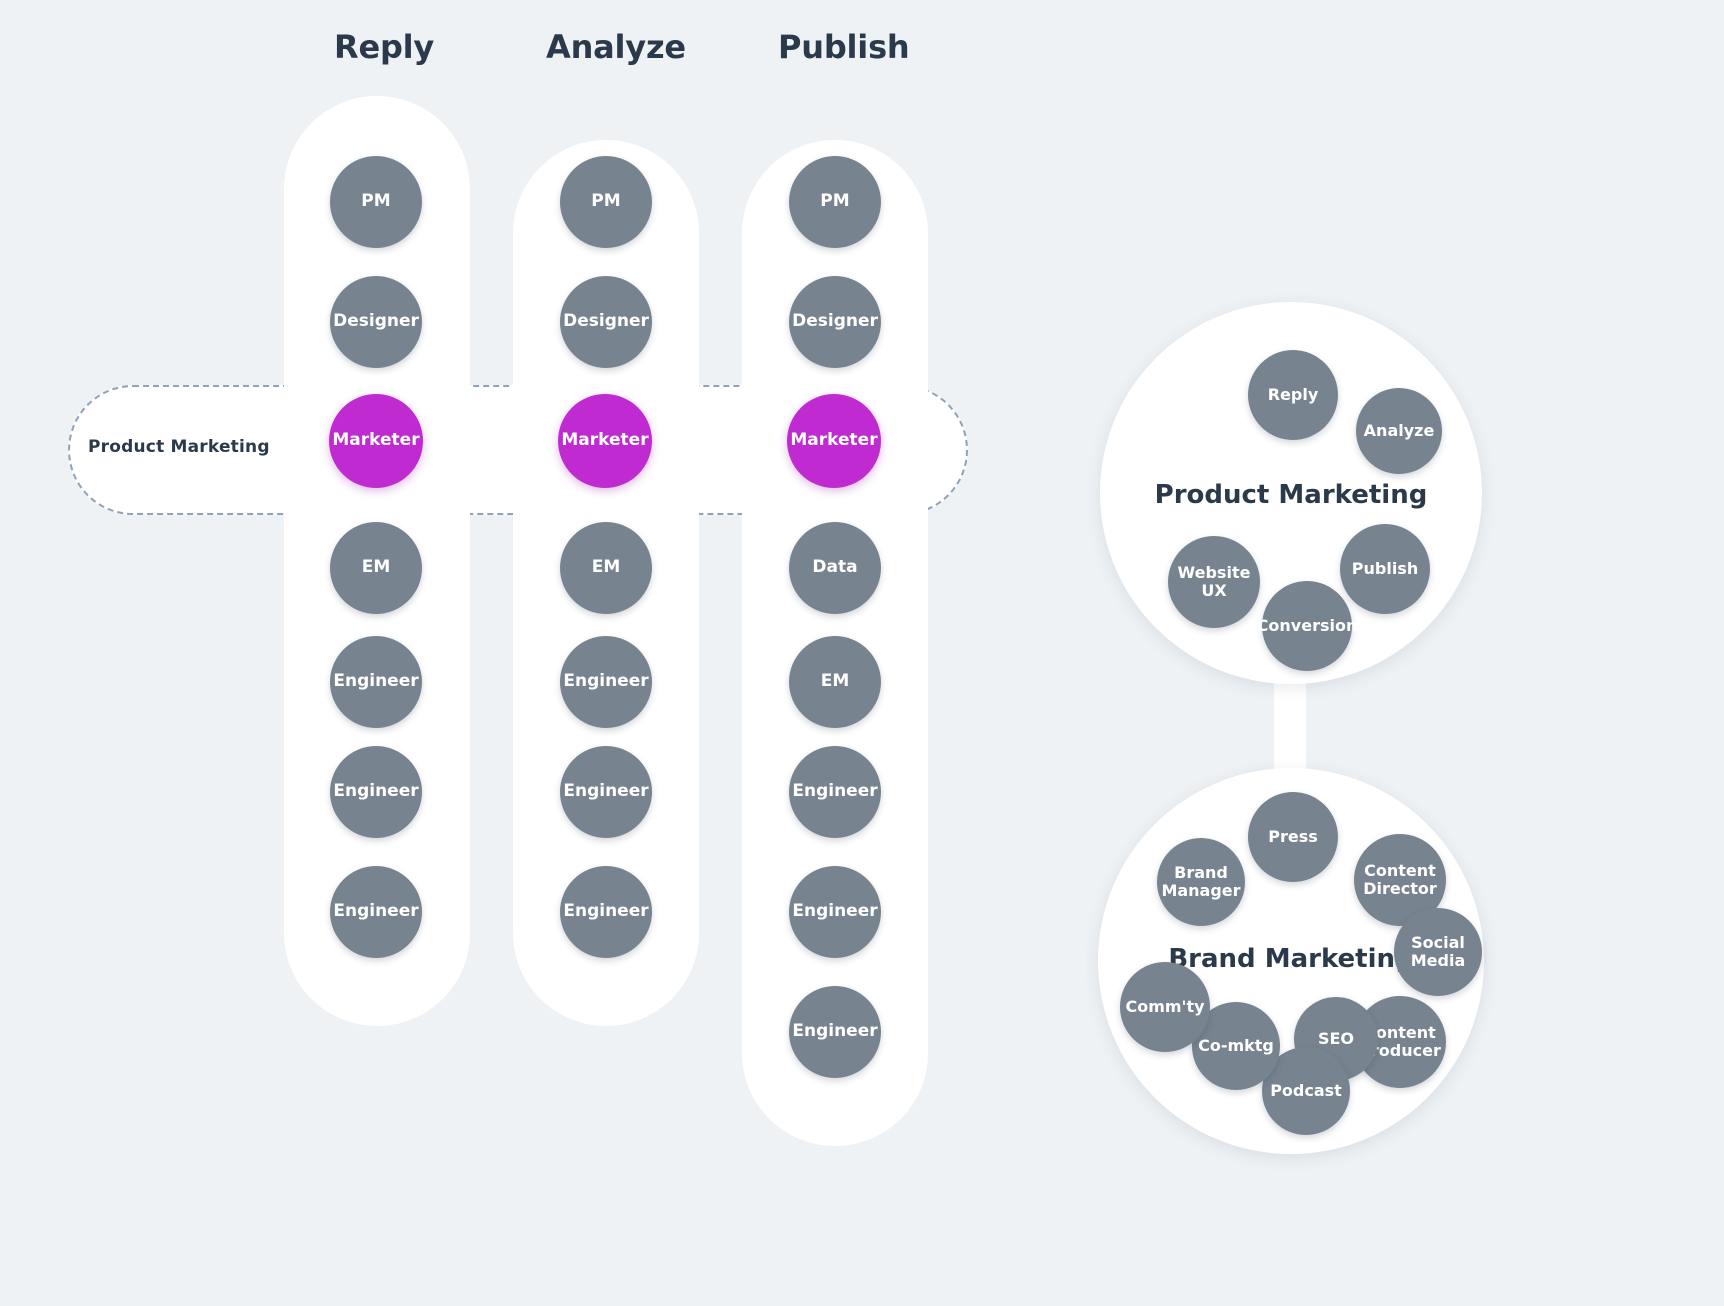 The width and height of the screenshot is (1724, 1306). Describe the element at coordinates (1201, 882) in the screenshot. I see `node-bm-brand-manager: Brand Manager` at that location.